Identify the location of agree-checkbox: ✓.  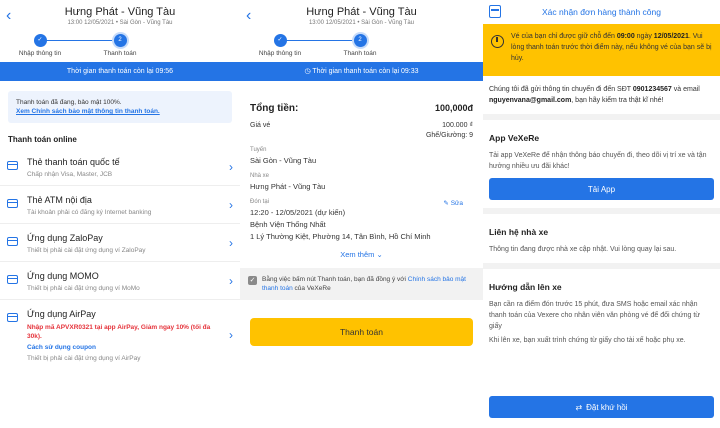
(252, 280).